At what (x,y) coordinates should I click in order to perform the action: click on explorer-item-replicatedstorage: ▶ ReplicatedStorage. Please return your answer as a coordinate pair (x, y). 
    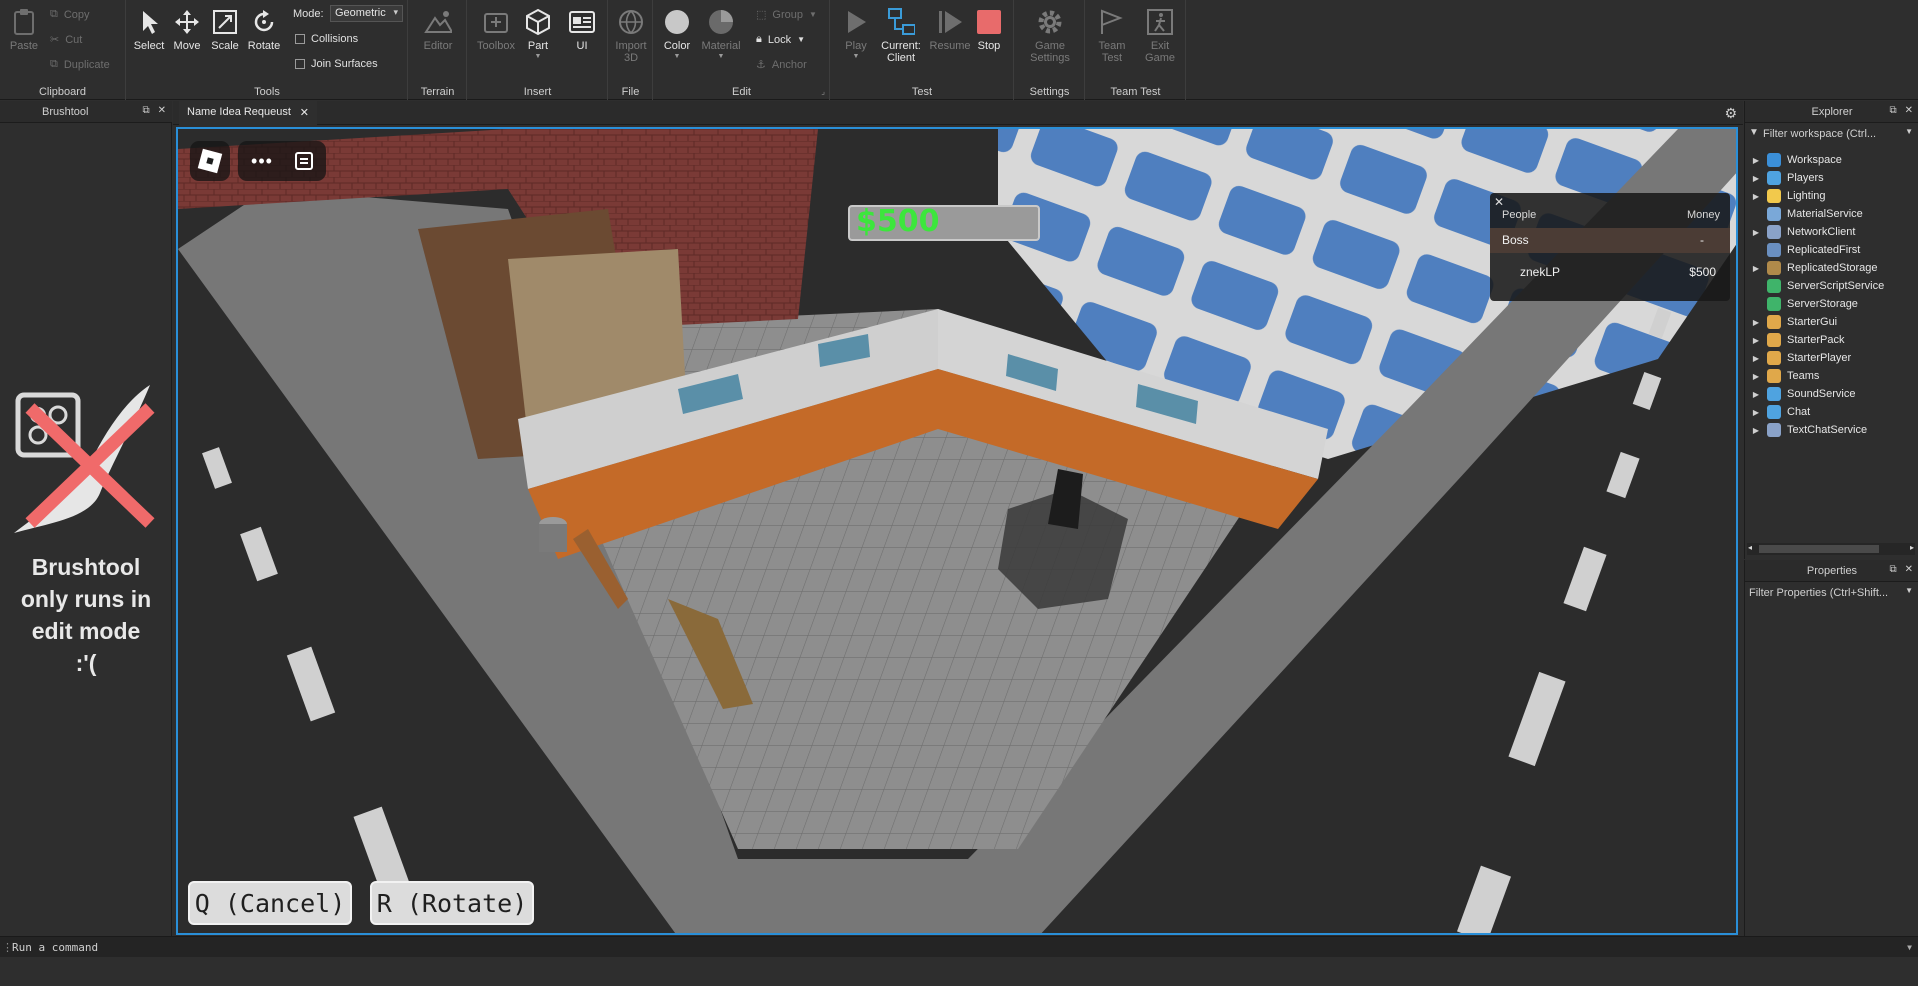
    Looking at the image, I should click on (1831, 268).